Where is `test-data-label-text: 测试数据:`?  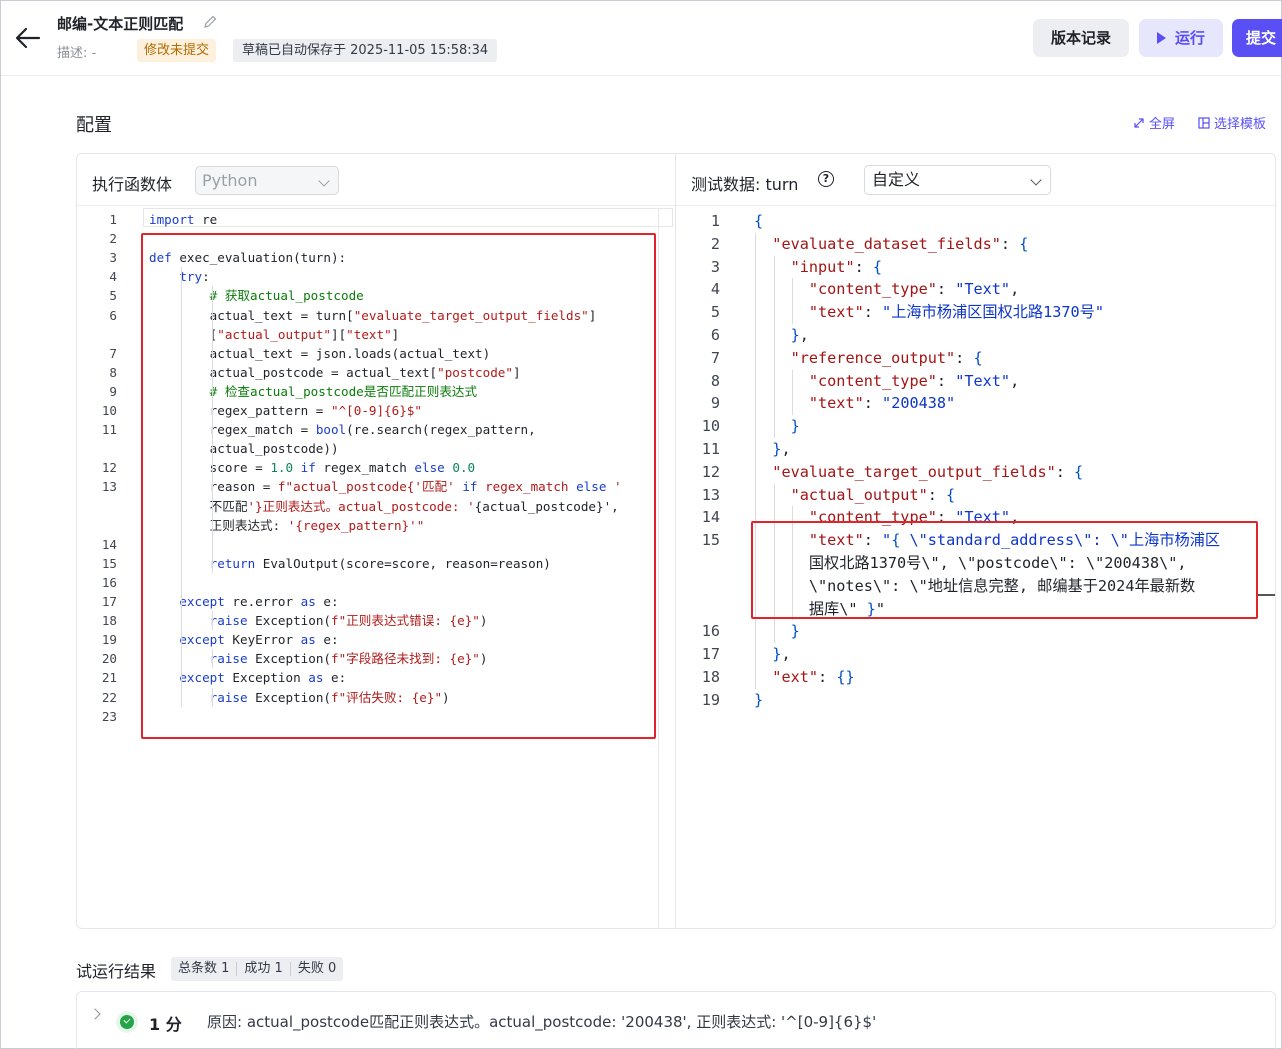 test-data-label-text: 测试数据: is located at coordinates (726, 184).